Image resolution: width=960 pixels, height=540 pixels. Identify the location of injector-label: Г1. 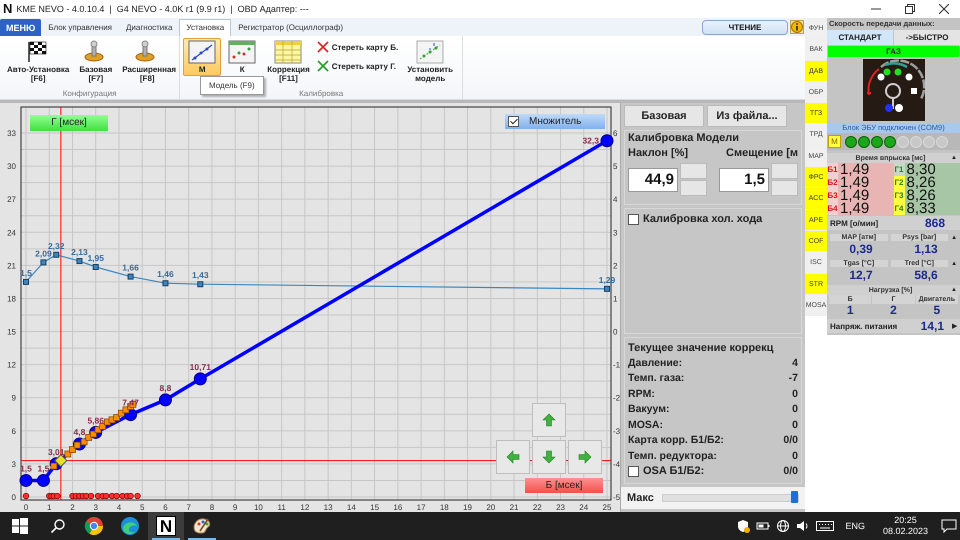
(899, 169).